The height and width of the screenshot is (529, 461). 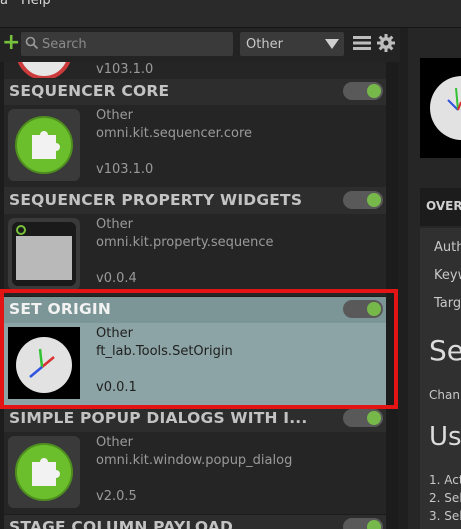 I want to click on filter-value: Other, so click(x=264, y=44).